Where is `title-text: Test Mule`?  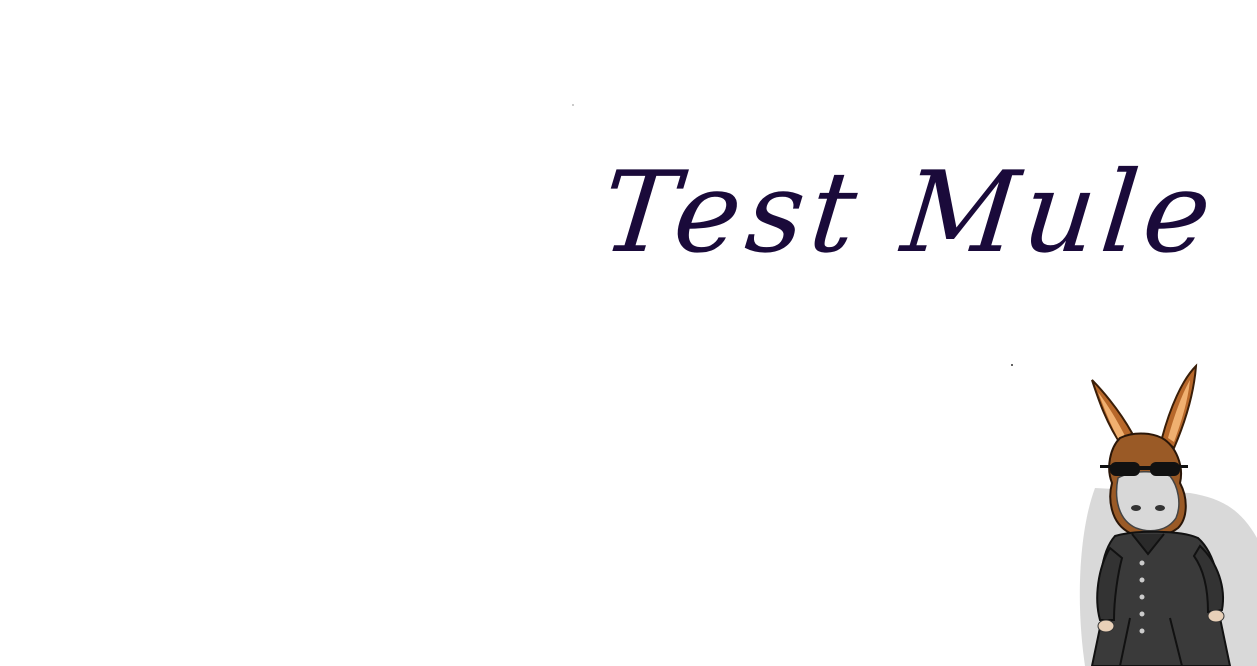
title-text: Test Mule is located at coordinates (910, 213).